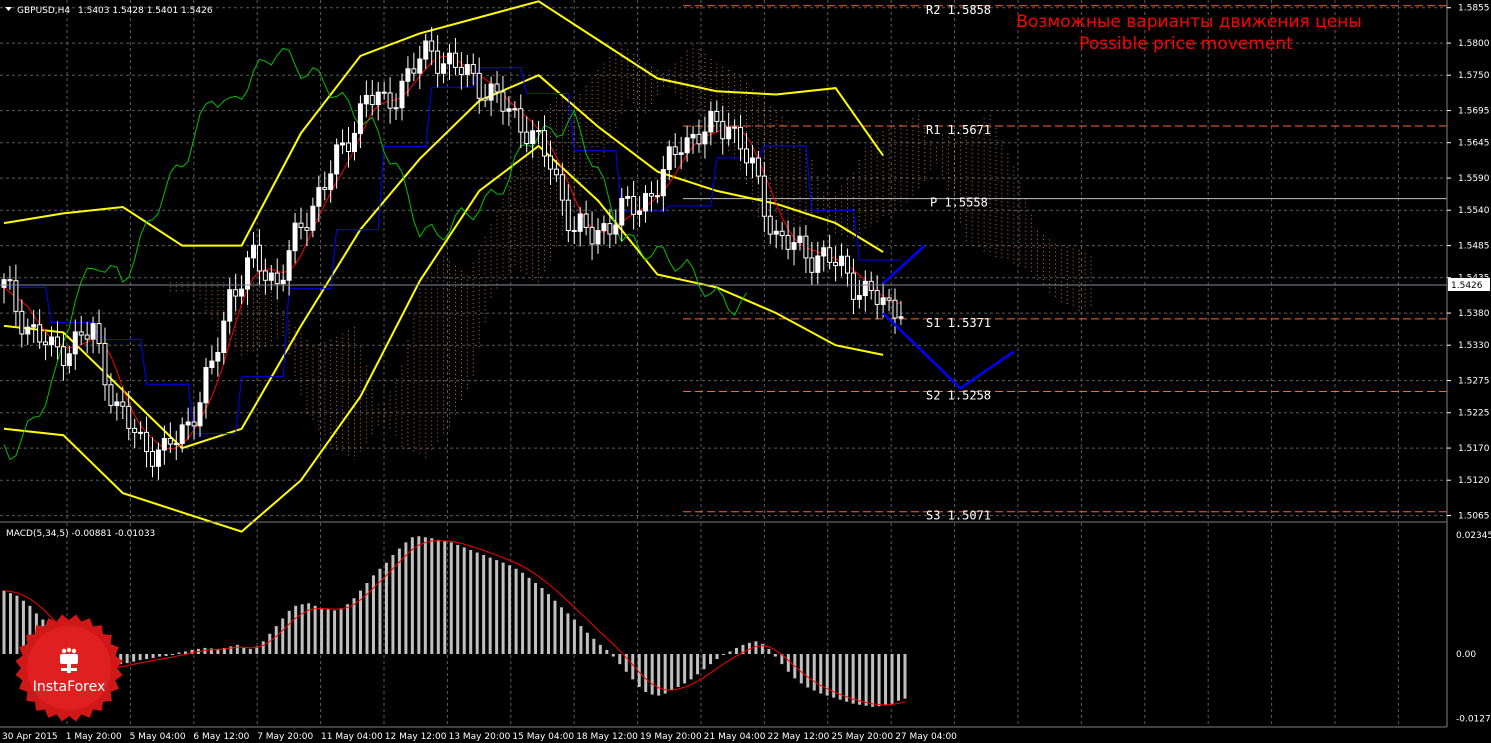 The height and width of the screenshot is (743, 1491). I want to click on price-tick-label-15: 1.5065, so click(1474, 517).